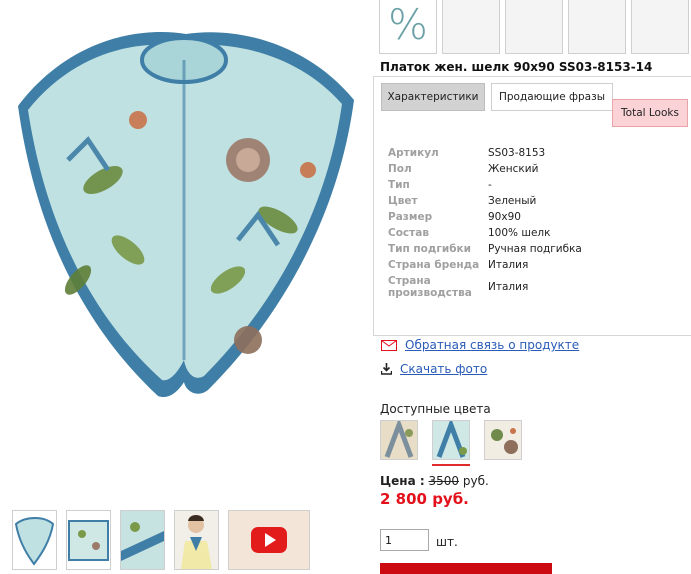 Image resolution: width=691 pixels, height=574 pixels. I want to click on color-swatch-beige, so click(399, 440).